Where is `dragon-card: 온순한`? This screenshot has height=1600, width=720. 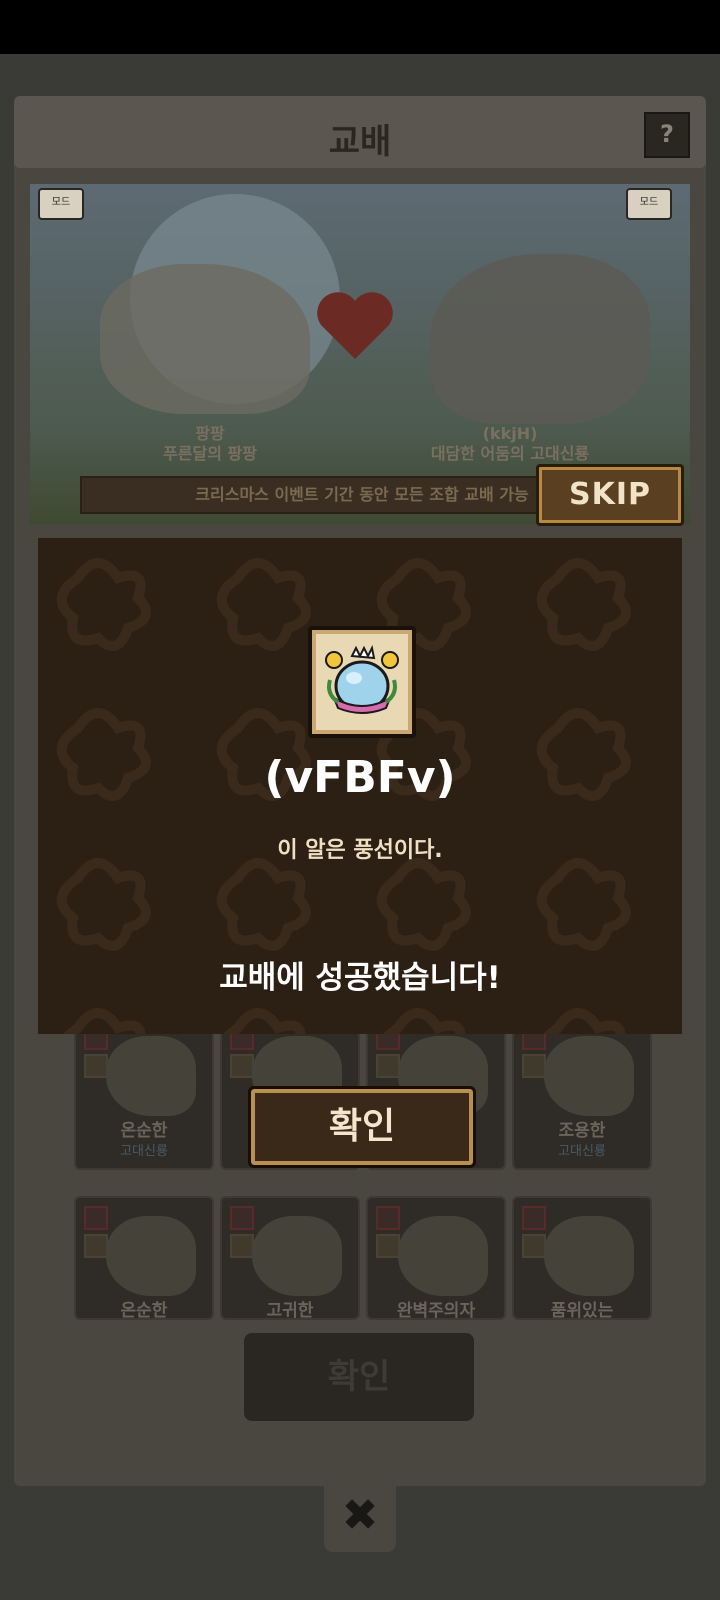 dragon-card: 온순한 is located at coordinates (144, 1258).